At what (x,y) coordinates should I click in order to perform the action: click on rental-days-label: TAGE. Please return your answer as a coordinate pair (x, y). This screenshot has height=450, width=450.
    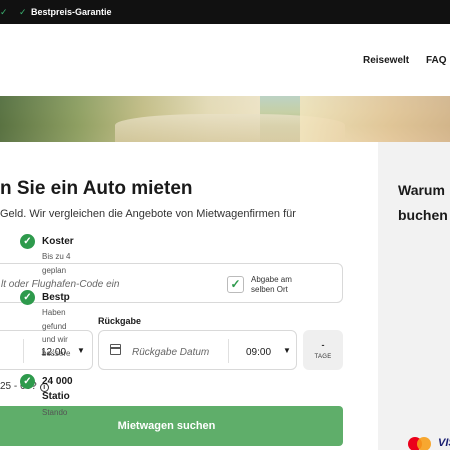
    Looking at the image, I should click on (323, 357).